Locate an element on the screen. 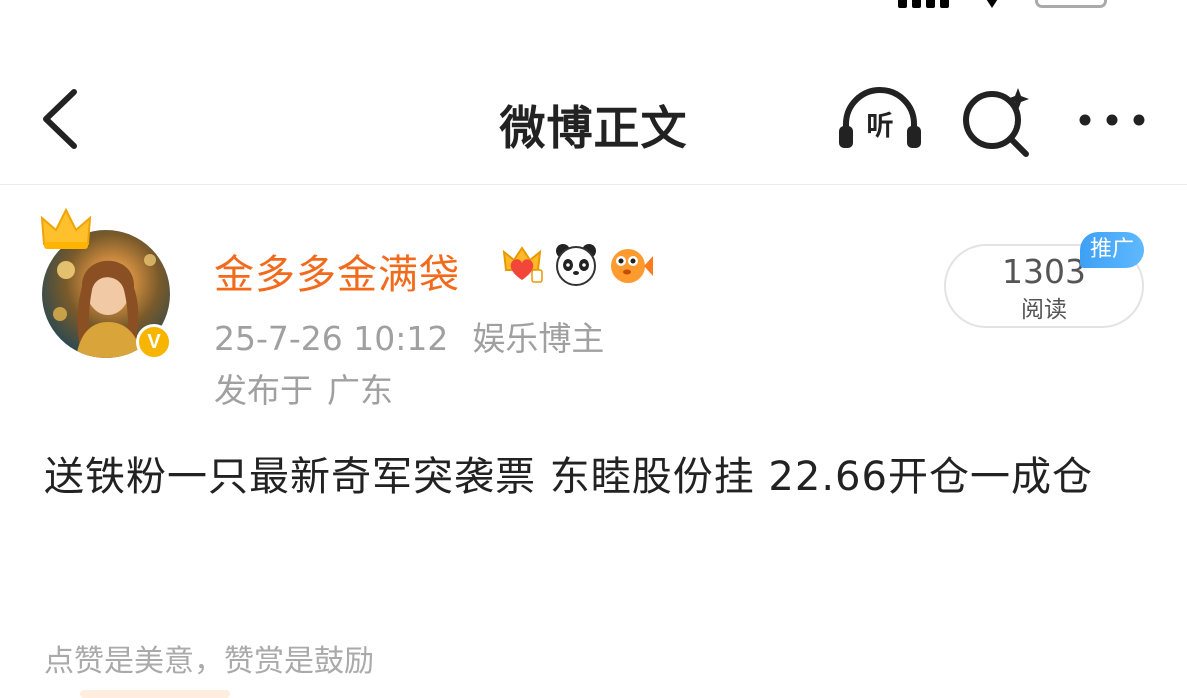 This screenshot has width=1187, height=698. status-bar is located at coordinates (593, 7).